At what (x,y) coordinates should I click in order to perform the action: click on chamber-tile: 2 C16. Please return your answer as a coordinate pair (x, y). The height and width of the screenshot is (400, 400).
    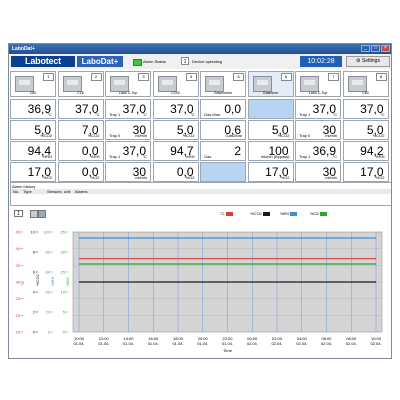
    Looking at the image, I should click on (80, 84).